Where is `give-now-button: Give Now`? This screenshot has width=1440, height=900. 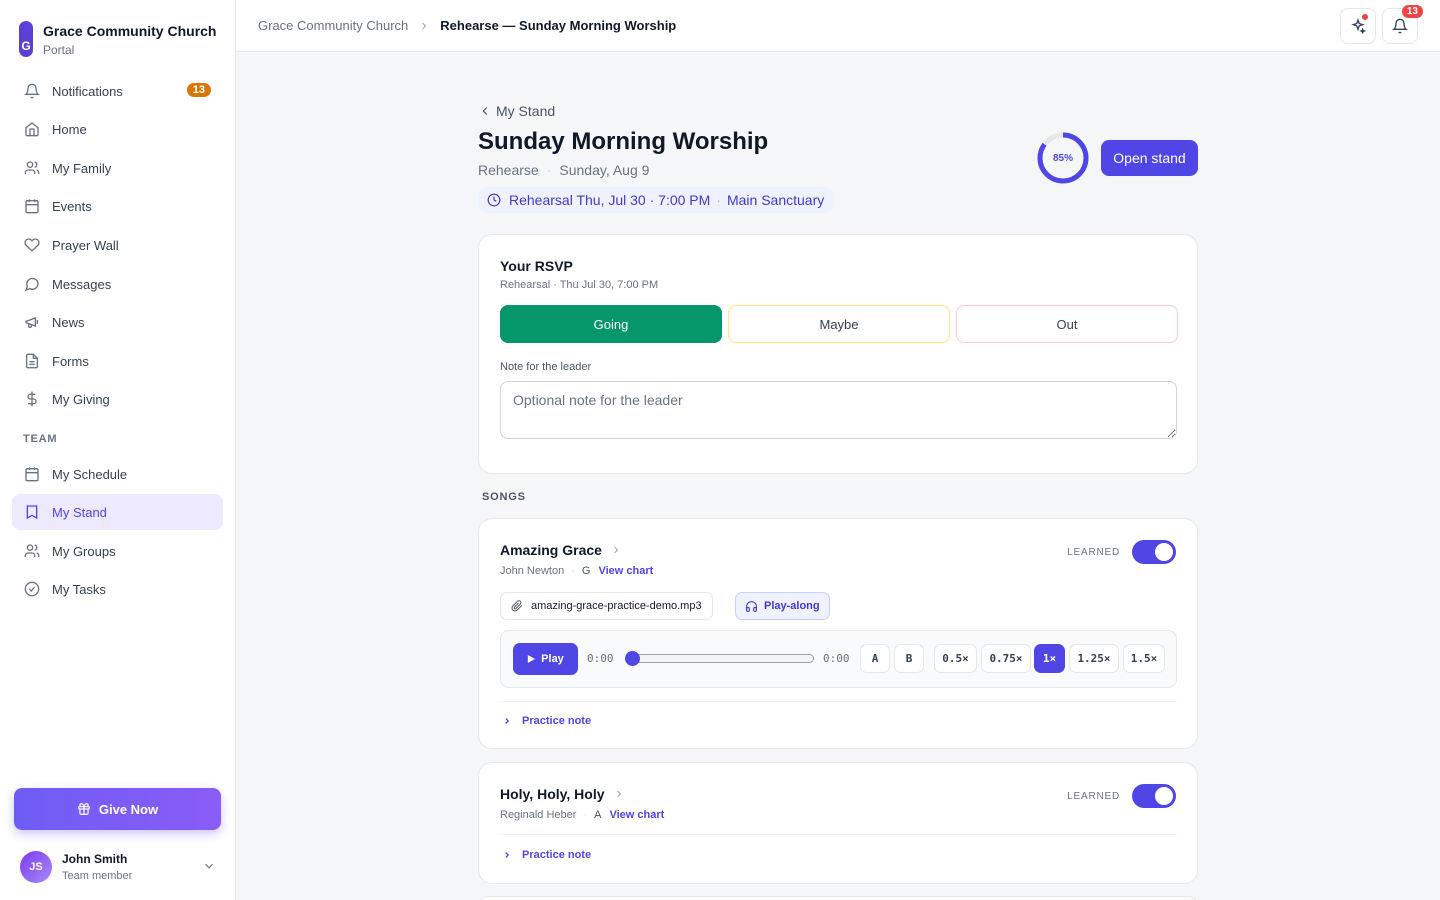 give-now-button: Give Now is located at coordinates (117, 809).